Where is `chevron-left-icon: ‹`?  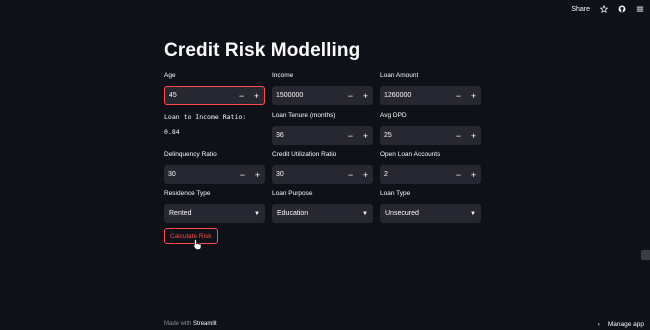 chevron-left-icon: ‹ is located at coordinates (598, 324).